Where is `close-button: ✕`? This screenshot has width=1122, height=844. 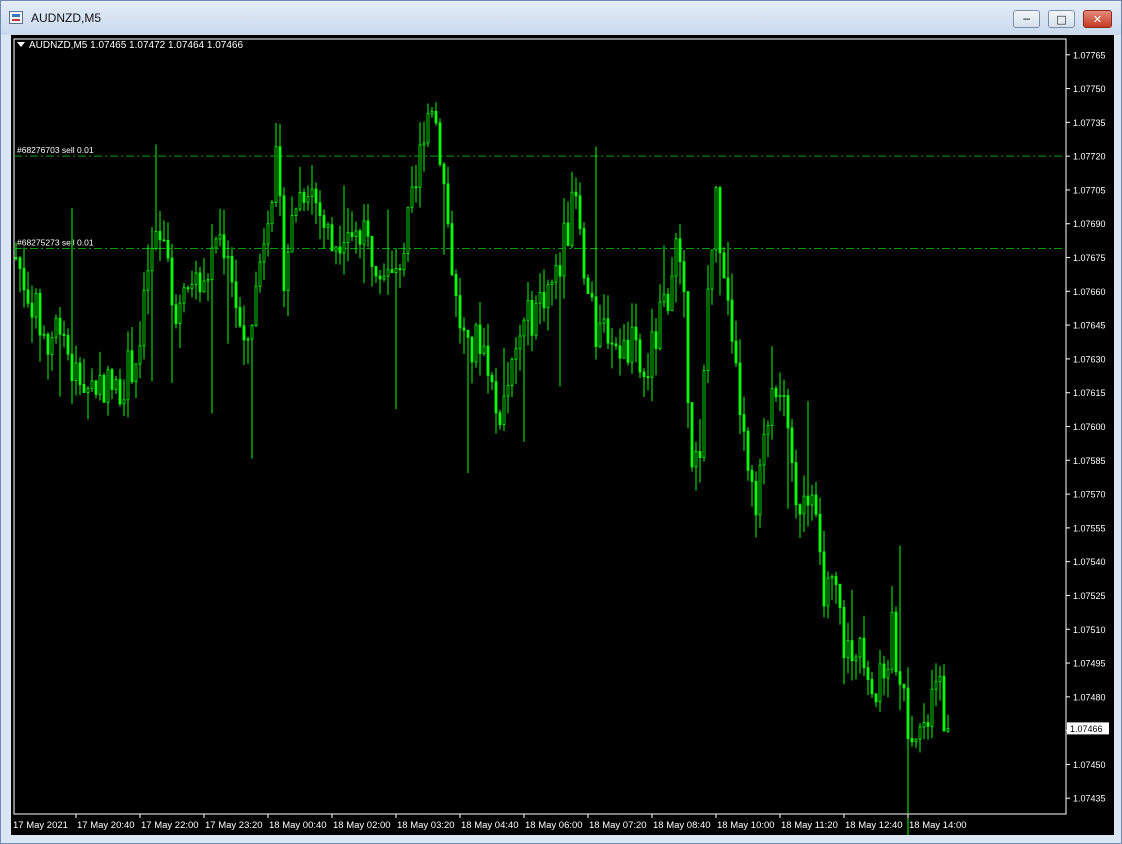 close-button: ✕ is located at coordinates (1097, 19).